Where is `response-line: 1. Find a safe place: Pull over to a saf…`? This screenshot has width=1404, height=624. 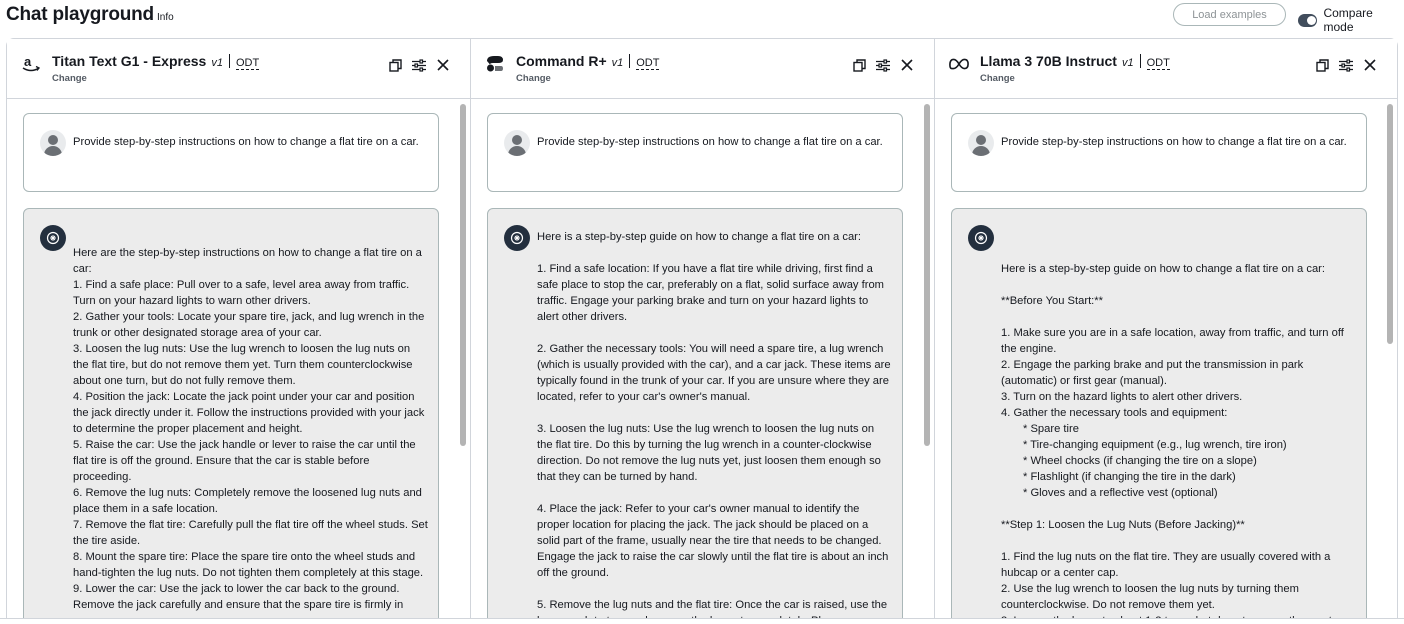 response-line: 1. Find a safe place: Pull over to a saf… is located at coordinates (243, 293).